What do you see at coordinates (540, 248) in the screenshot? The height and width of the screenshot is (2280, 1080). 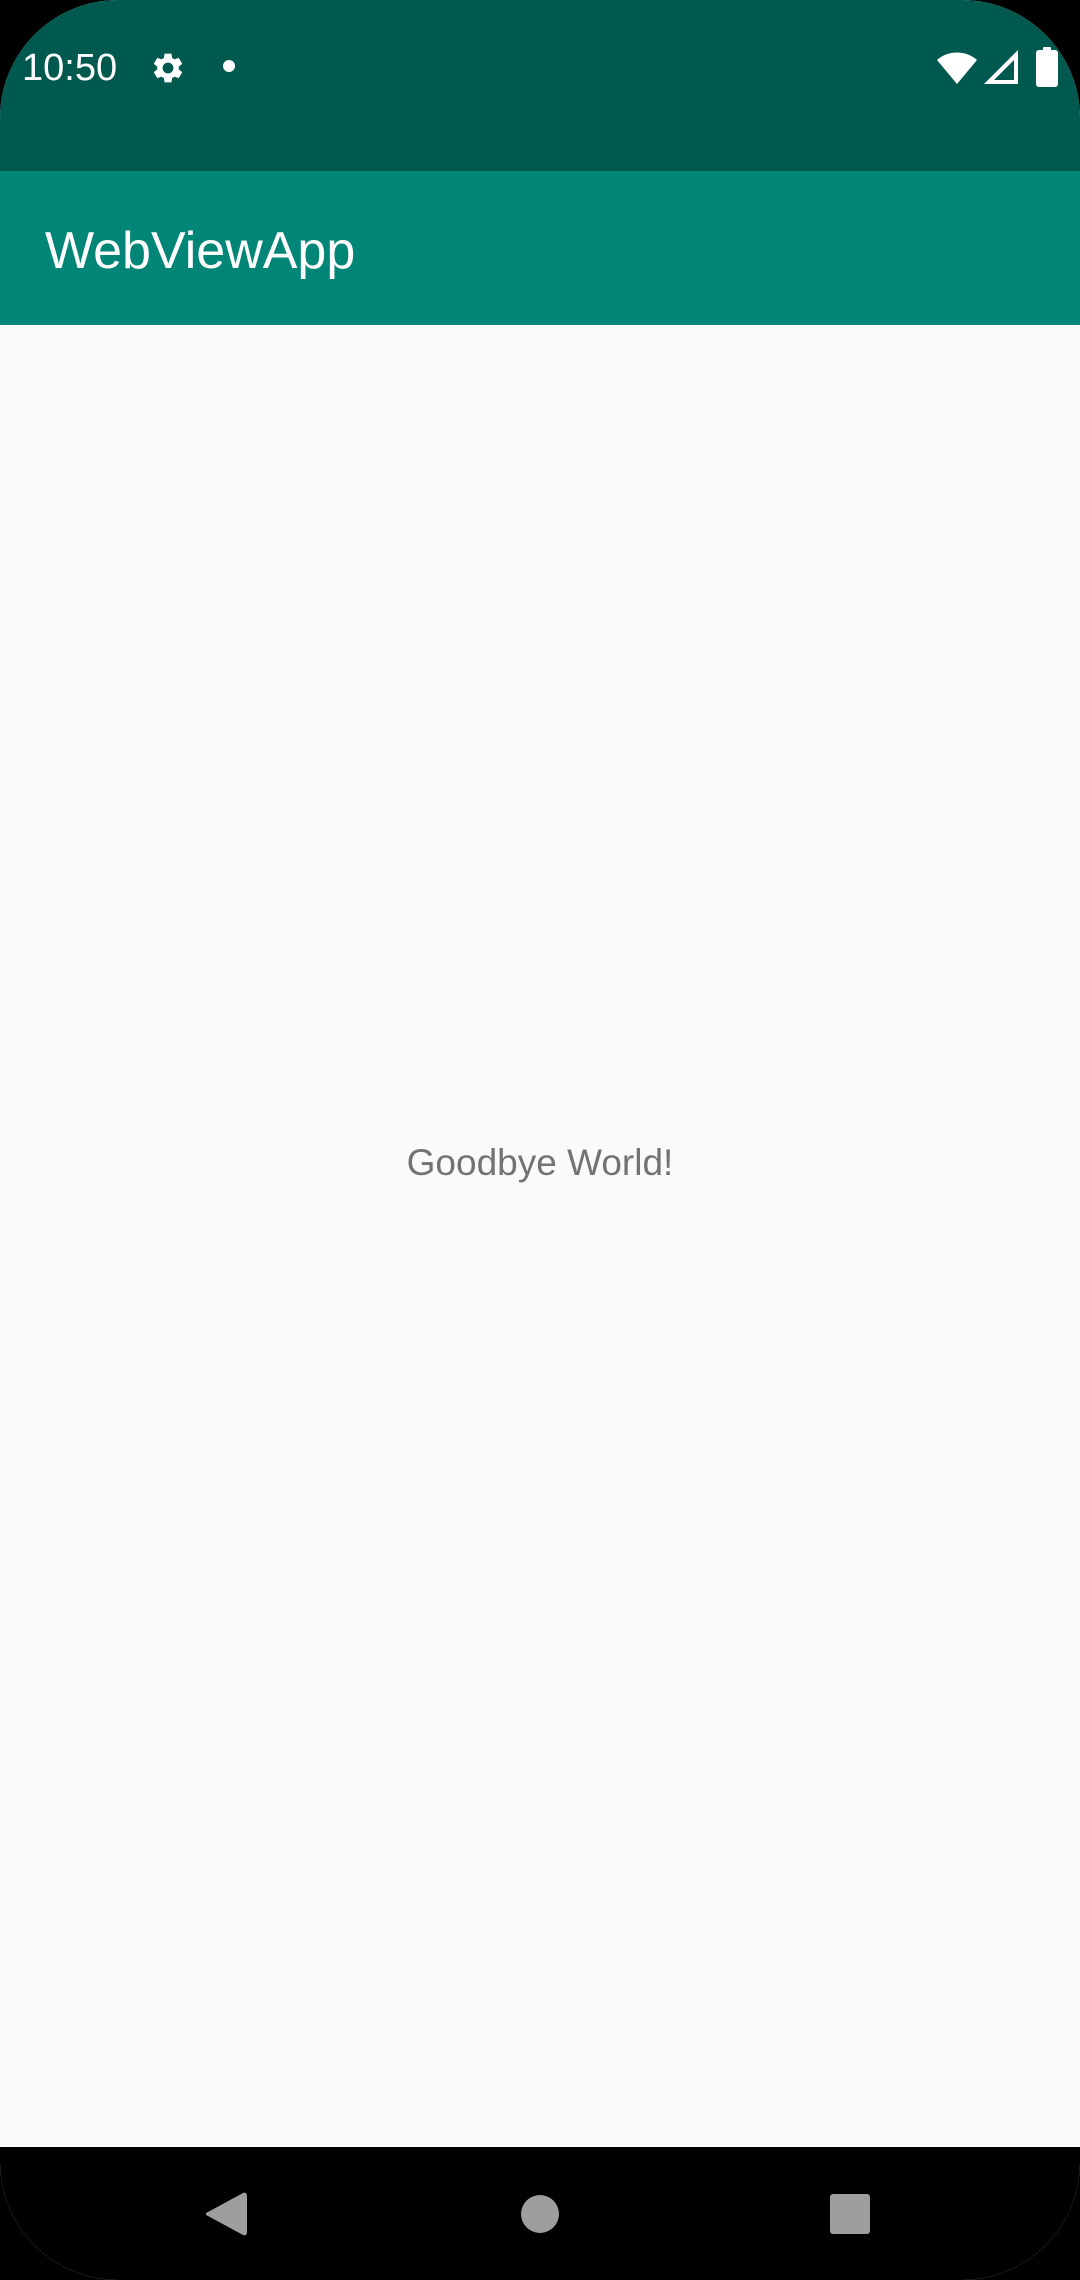 I see `app-bar: WebViewApp` at bounding box center [540, 248].